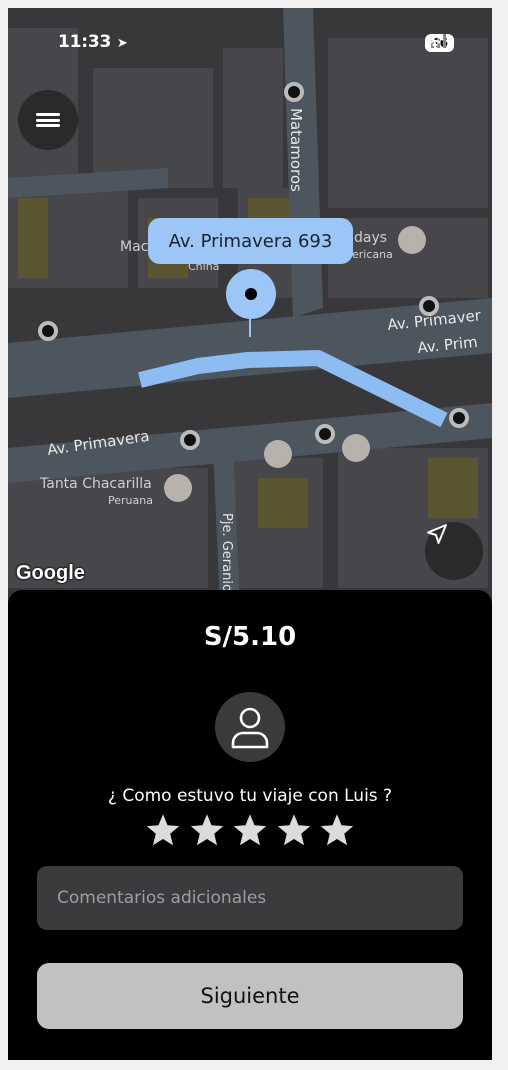 The width and height of the screenshot is (508, 1070). I want to click on poi-label-peruana: Peruana, so click(130, 500).